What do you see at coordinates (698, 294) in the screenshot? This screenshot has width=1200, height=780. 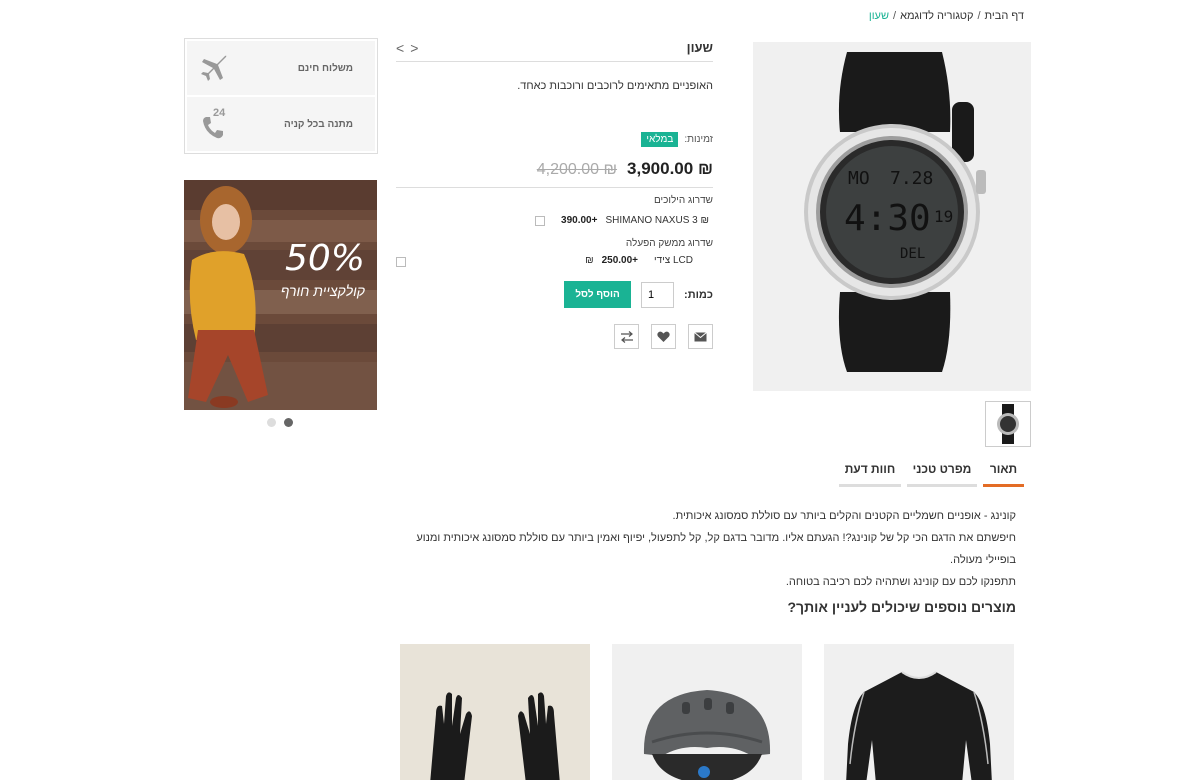 I see `quantity-label: כמות:` at bounding box center [698, 294].